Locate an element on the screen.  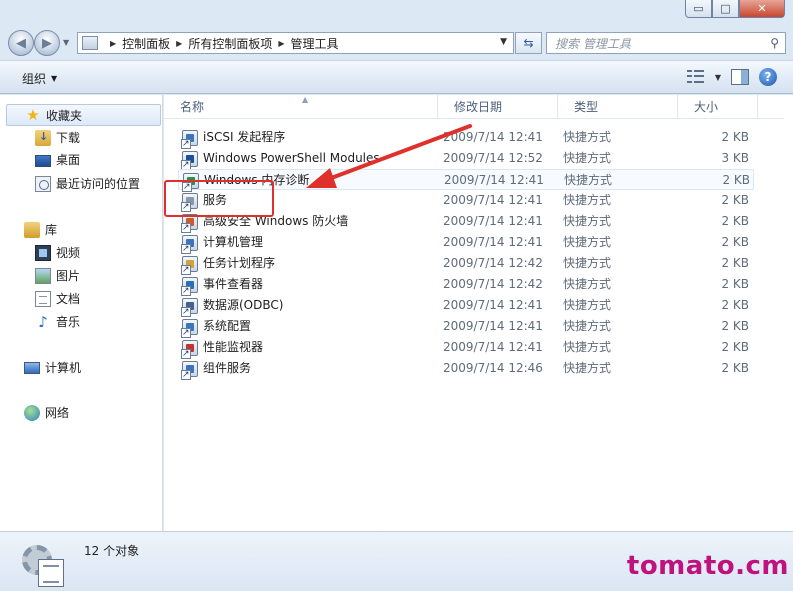
search-icon: ⚲ is located at coordinates (774, 43).